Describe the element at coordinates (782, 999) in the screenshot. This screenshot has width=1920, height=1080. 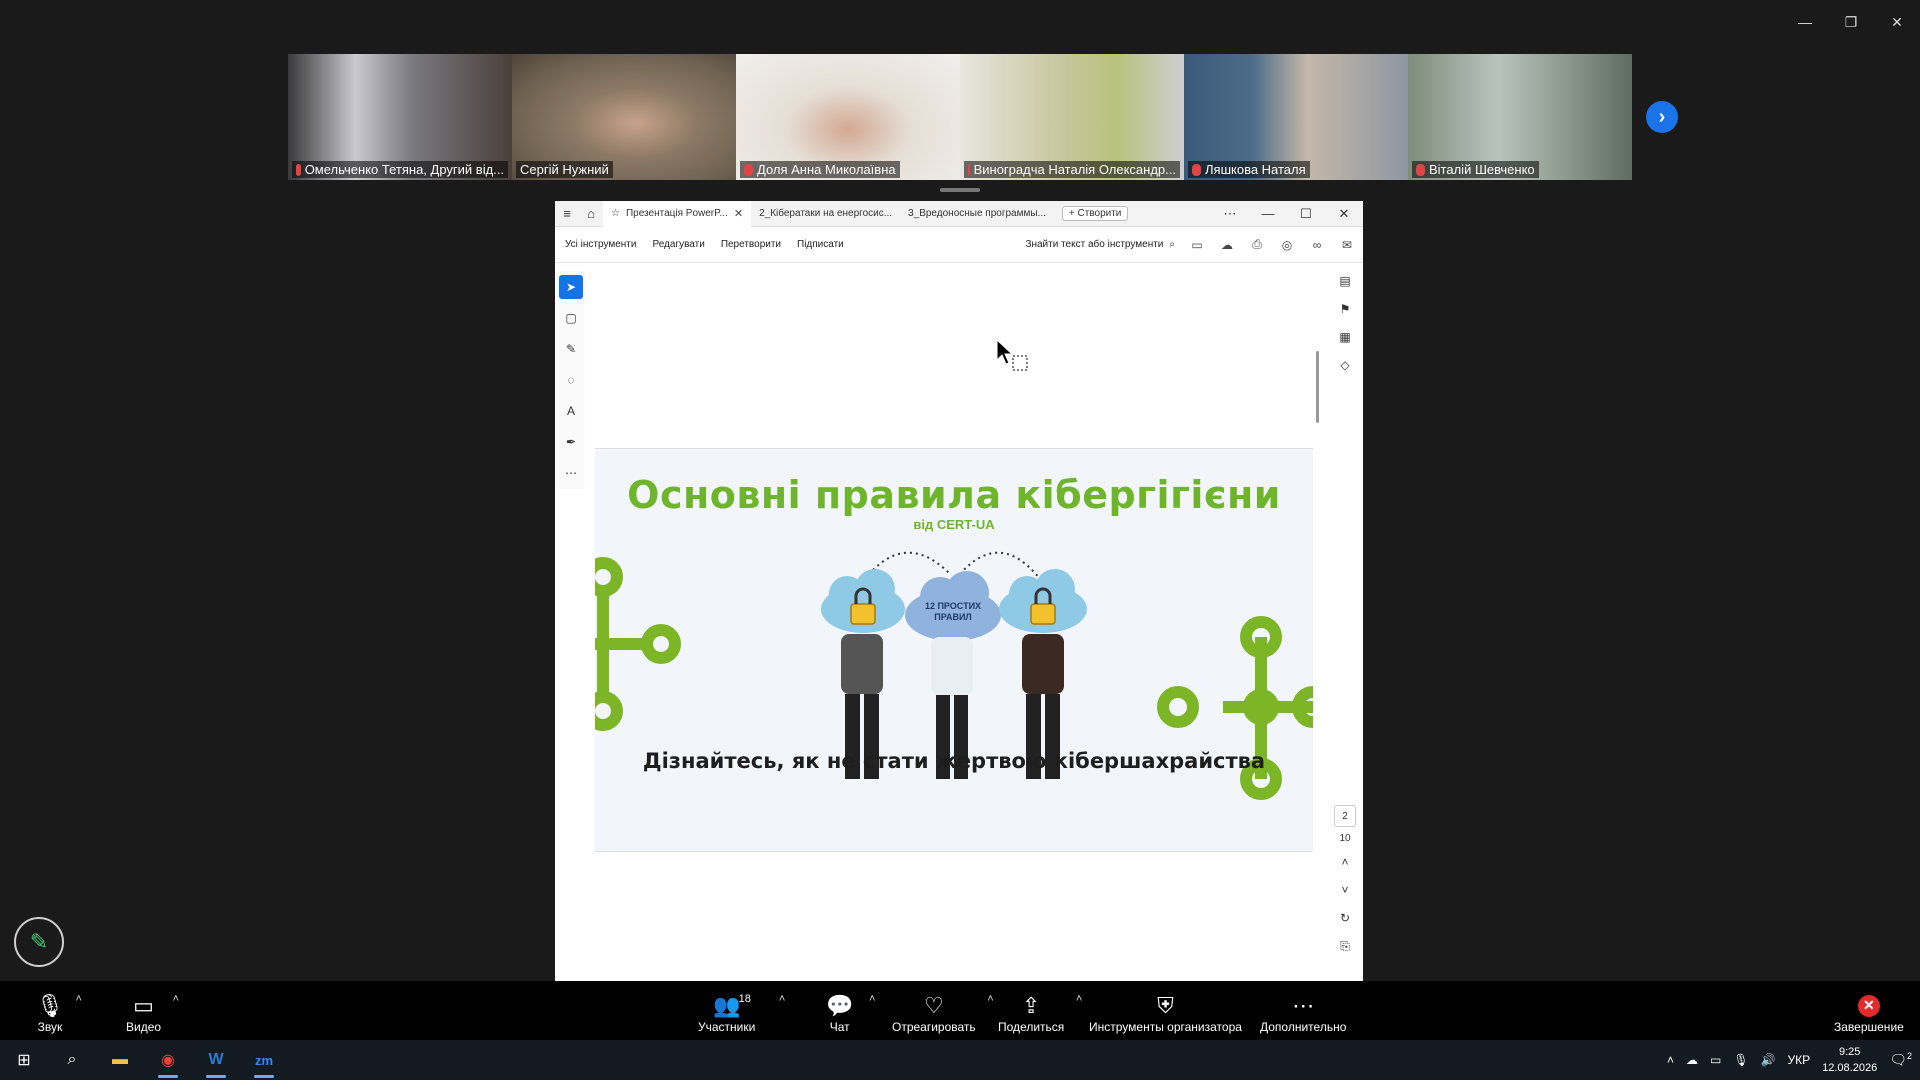
I see `participants-caret-icon: ˄` at that location.